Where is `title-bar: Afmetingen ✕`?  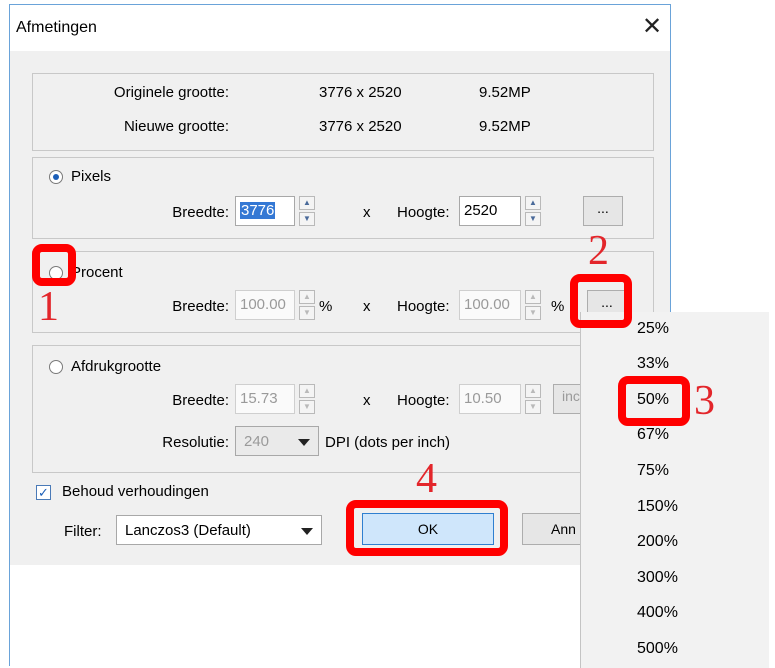 title-bar: Afmetingen ✕ is located at coordinates (340, 28).